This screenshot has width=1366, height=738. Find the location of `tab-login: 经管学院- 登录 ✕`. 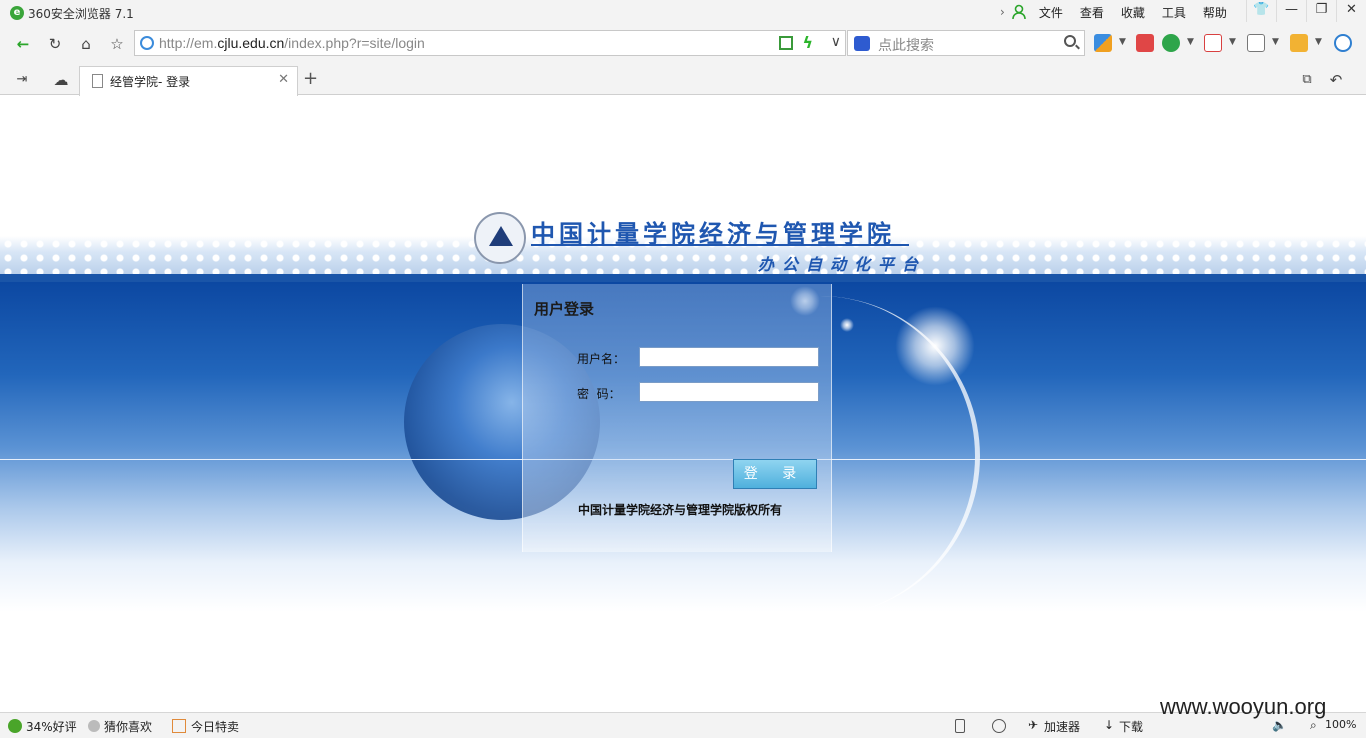

tab-login: 经管学院- 登录 ✕ is located at coordinates (188, 81).